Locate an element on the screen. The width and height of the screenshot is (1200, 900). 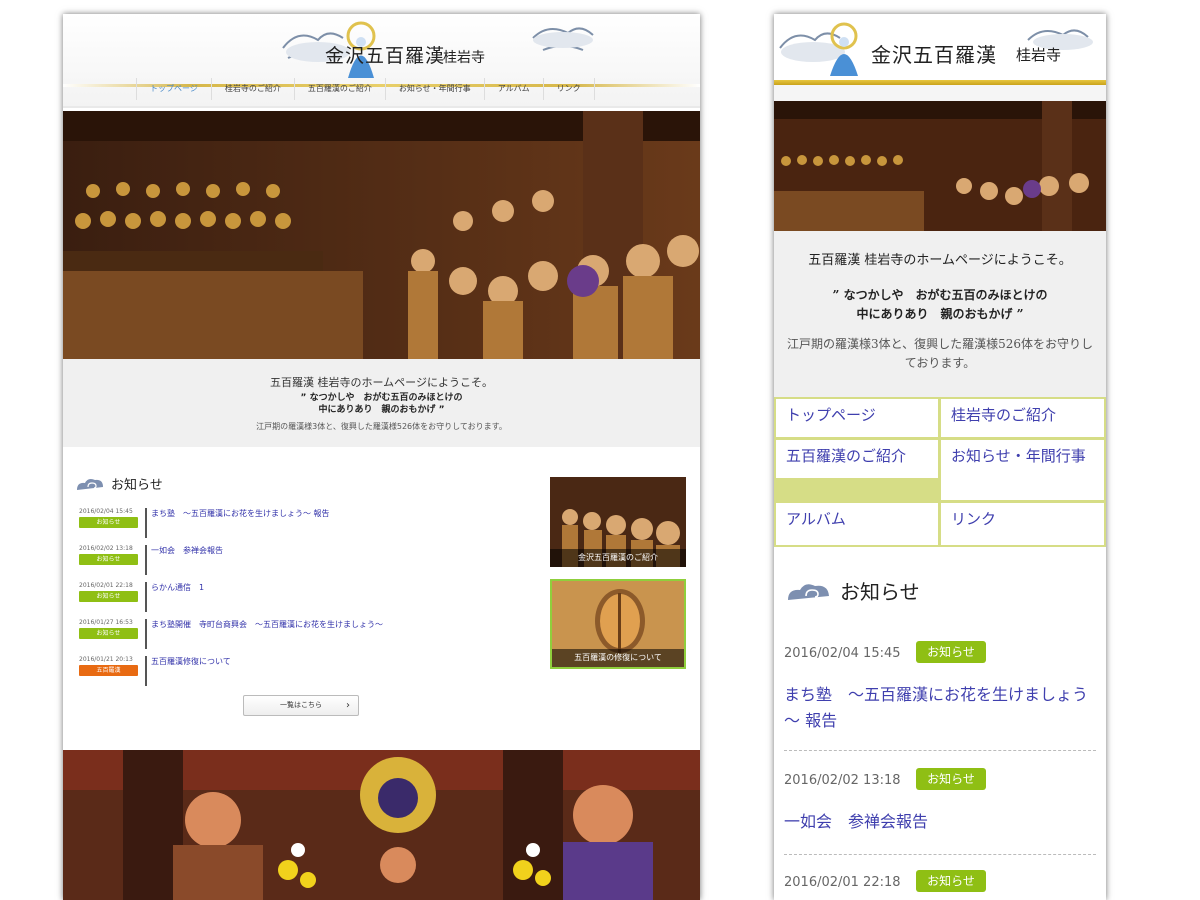
card-caption: 金沢五百羅漢のご紹介 is located at coordinates (618, 558).